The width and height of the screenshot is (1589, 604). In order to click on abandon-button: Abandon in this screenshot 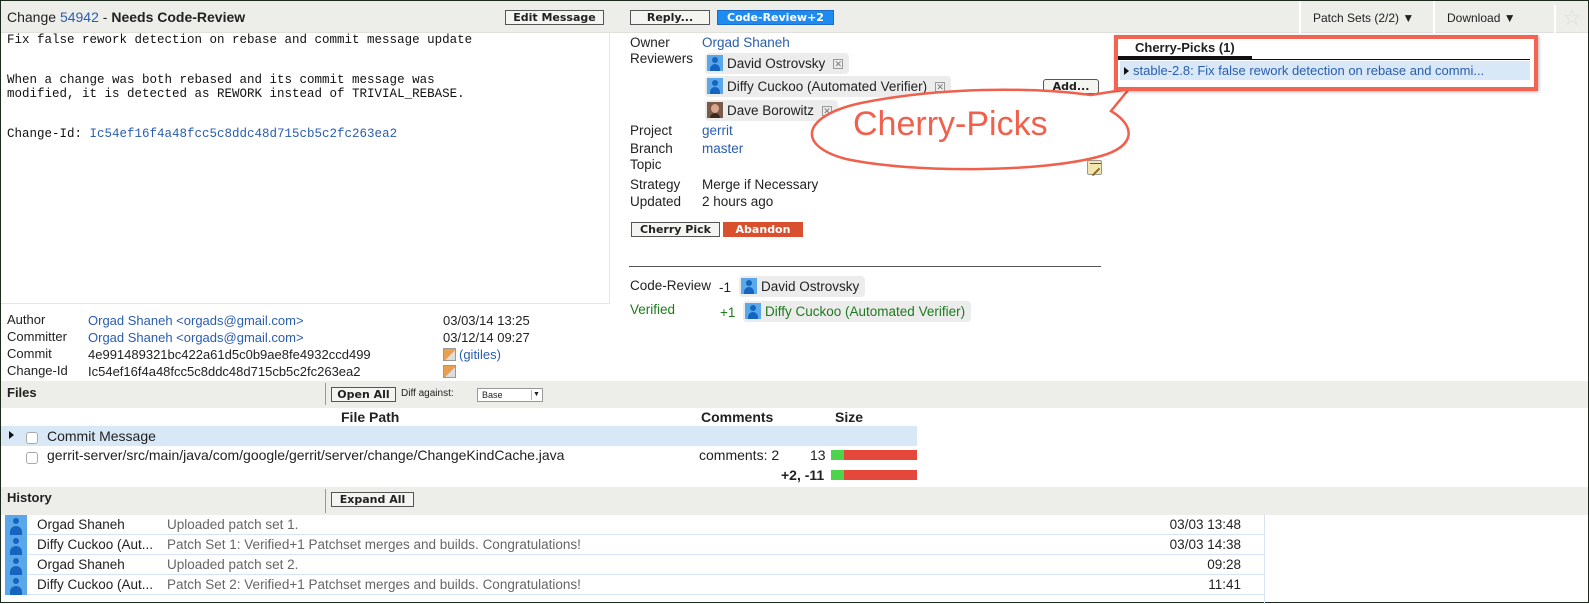, I will do `click(763, 229)`.